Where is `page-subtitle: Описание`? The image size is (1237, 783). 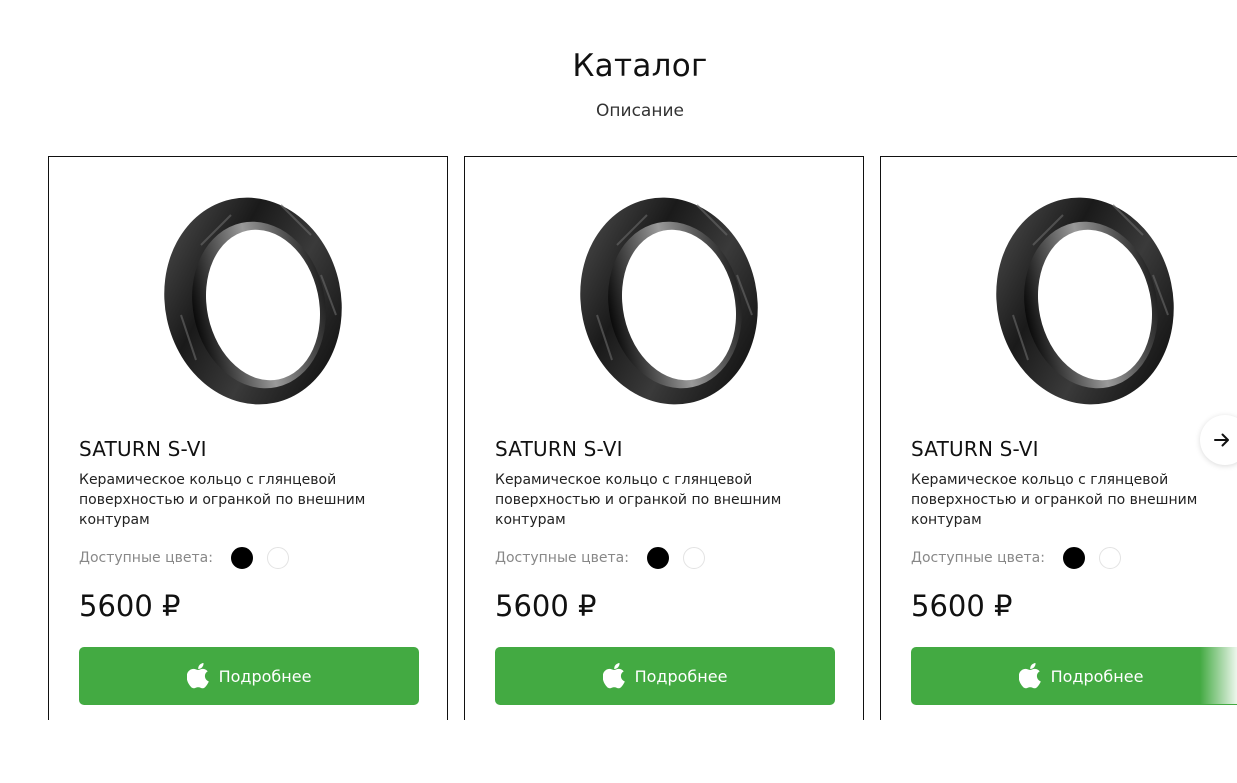 page-subtitle: Описание is located at coordinates (640, 111).